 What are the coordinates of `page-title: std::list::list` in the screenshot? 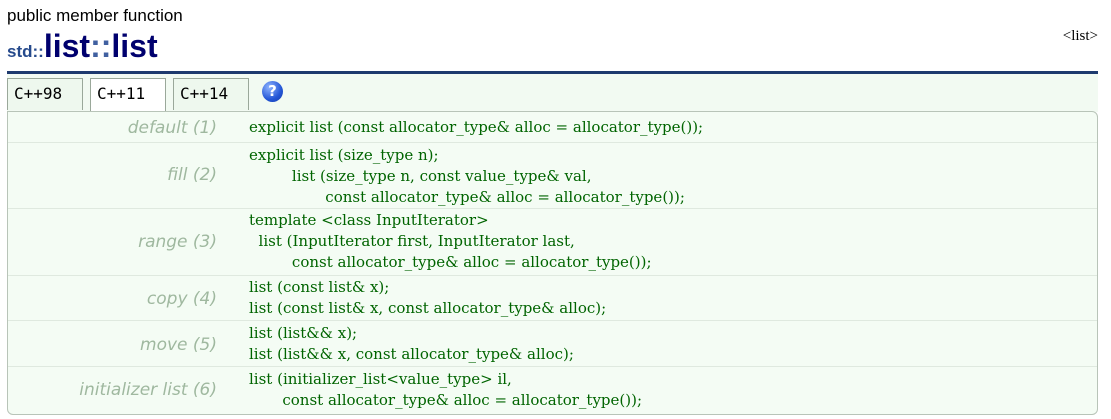 It's located at (82, 49).